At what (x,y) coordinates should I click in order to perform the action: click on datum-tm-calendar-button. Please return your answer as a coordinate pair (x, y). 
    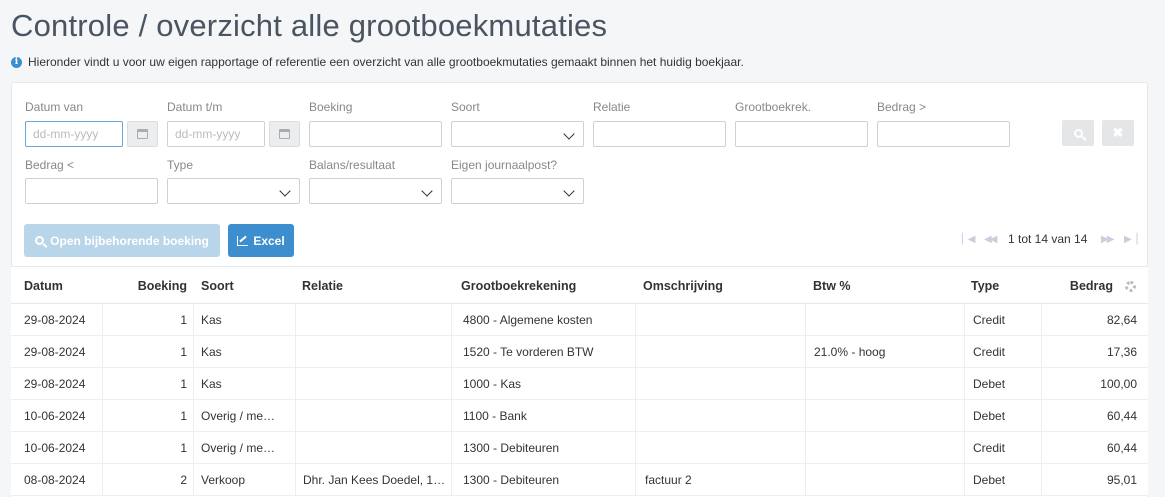
    Looking at the image, I should click on (284, 134).